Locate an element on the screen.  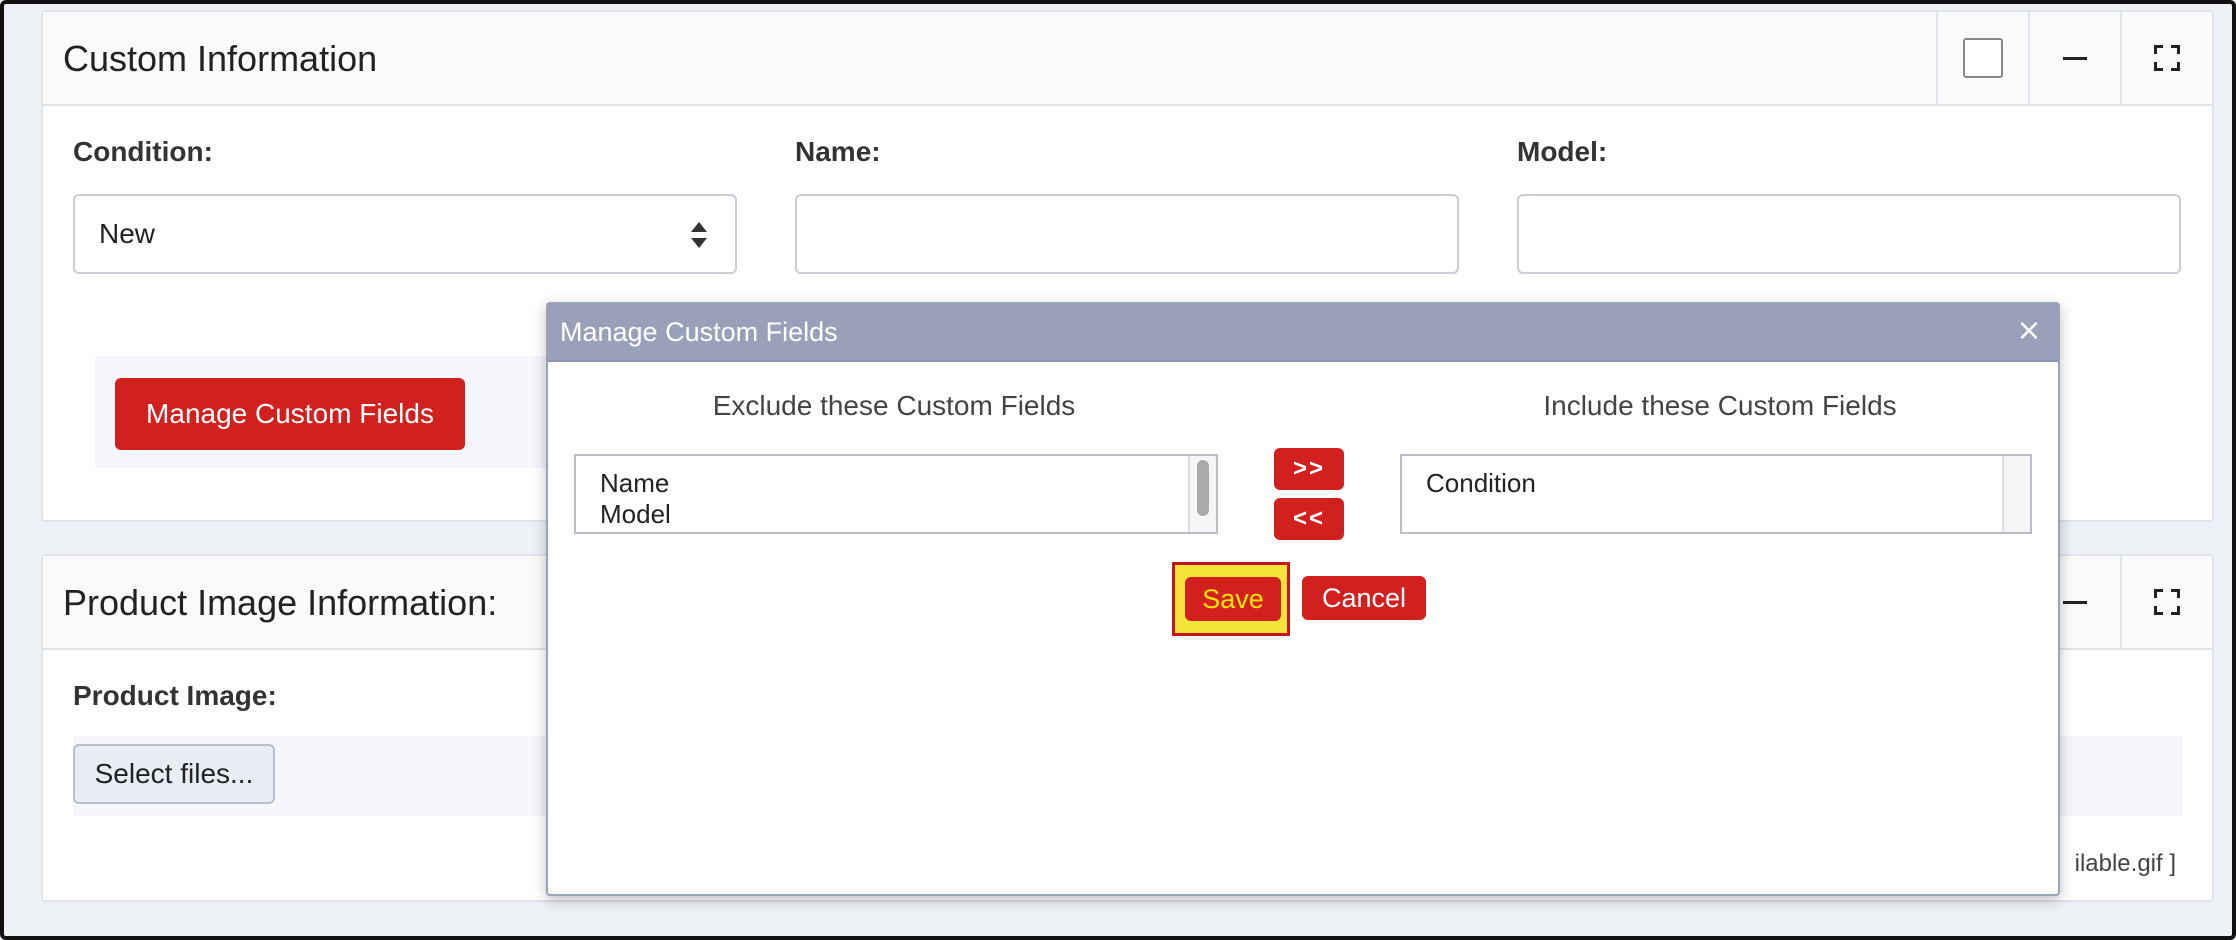
cancel-button: Cancel is located at coordinates (1364, 598).